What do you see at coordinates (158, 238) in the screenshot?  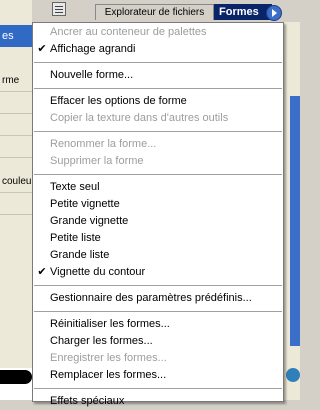 I see `menu-item-petite-liste: Petite liste` at bounding box center [158, 238].